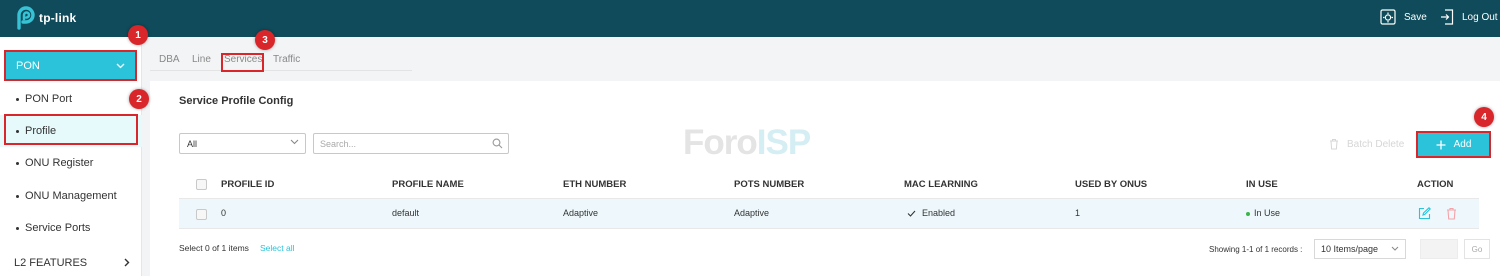 Image resolution: width=1500 pixels, height=276 pixels. Describe the element at coordinates (911, 213) in the screenshot. I see `check-icon` at that location.